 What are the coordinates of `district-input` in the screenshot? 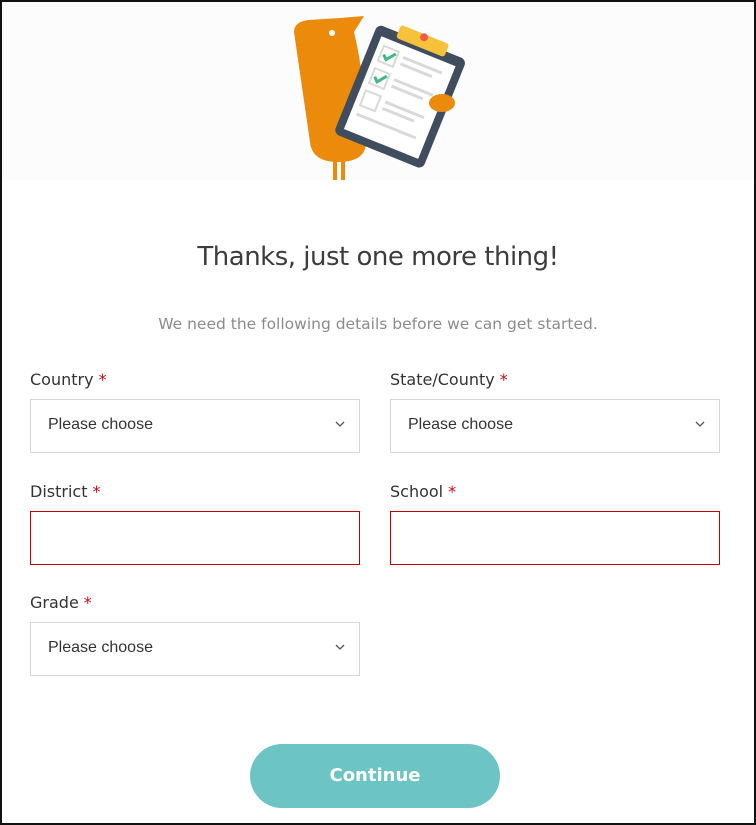 It's located at (195, 538).